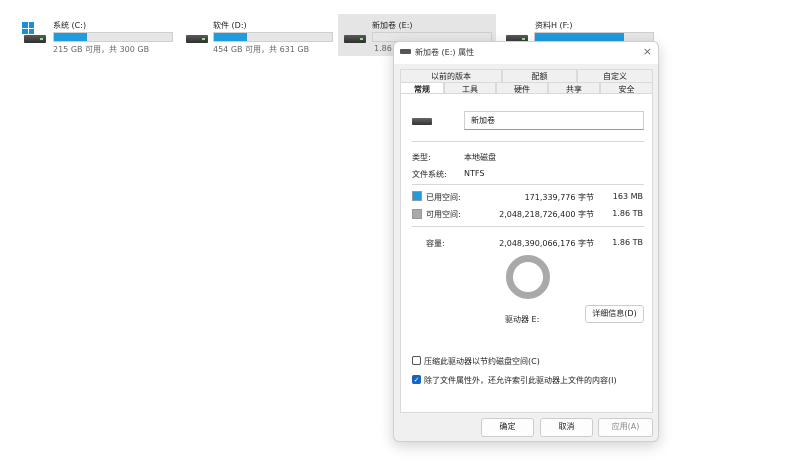 This screenshot has height=462, width=800. I want to click on close-icon: ×, so click(647, 51).